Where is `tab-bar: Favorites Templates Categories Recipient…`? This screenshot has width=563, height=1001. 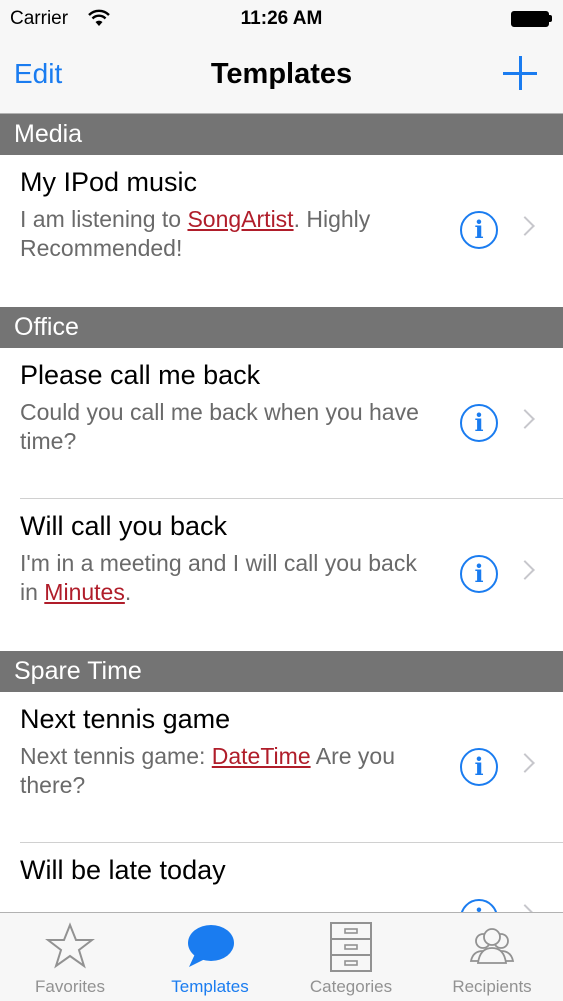
tab-bar: Favorites Templates Categories Recipient… is located at coordinates (281, 956).